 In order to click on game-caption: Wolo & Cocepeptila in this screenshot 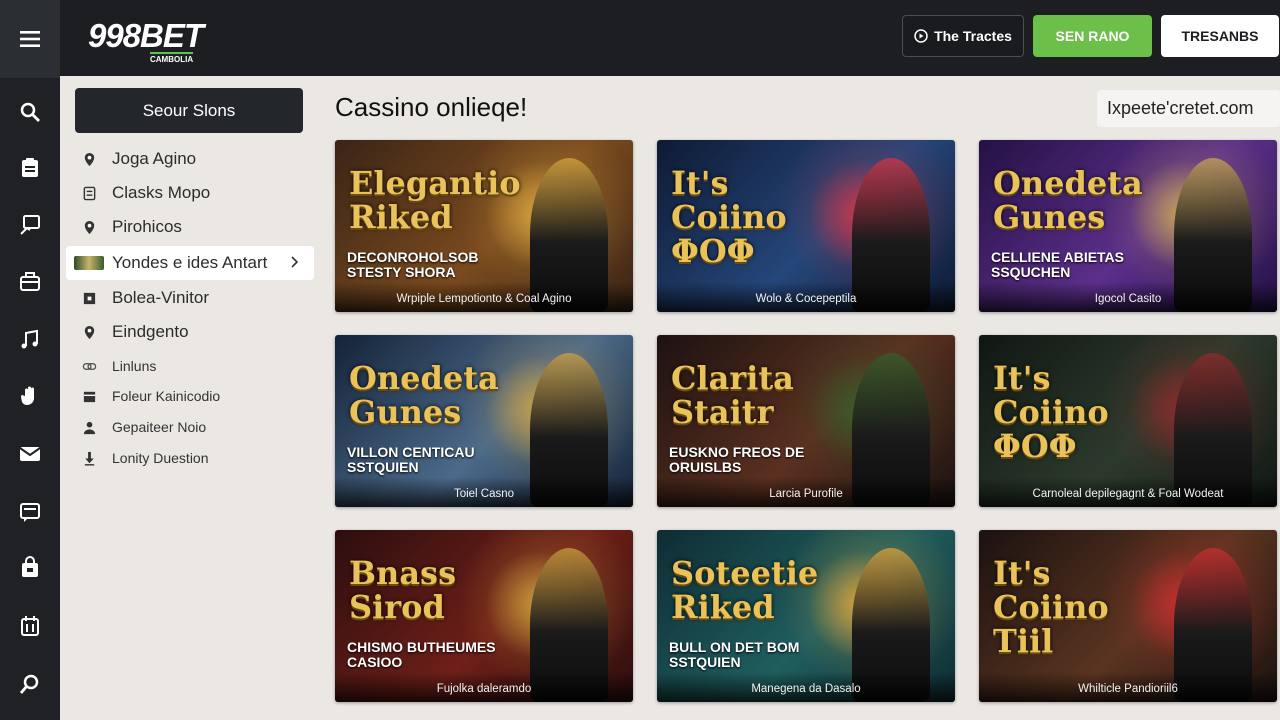, I will do `click(806, 297)`.